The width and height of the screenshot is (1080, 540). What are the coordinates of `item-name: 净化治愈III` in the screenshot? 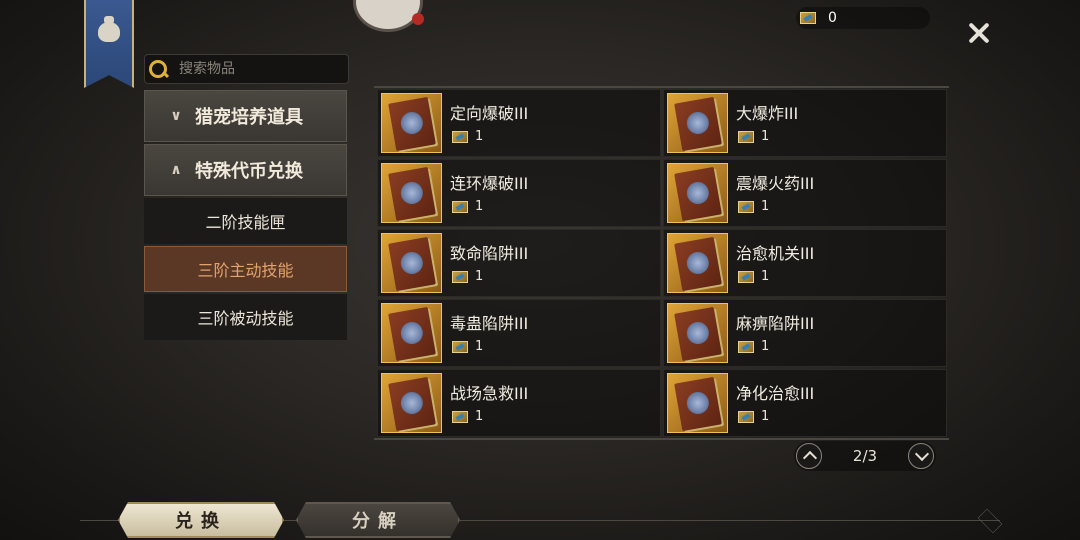 It's located at (775, 393).